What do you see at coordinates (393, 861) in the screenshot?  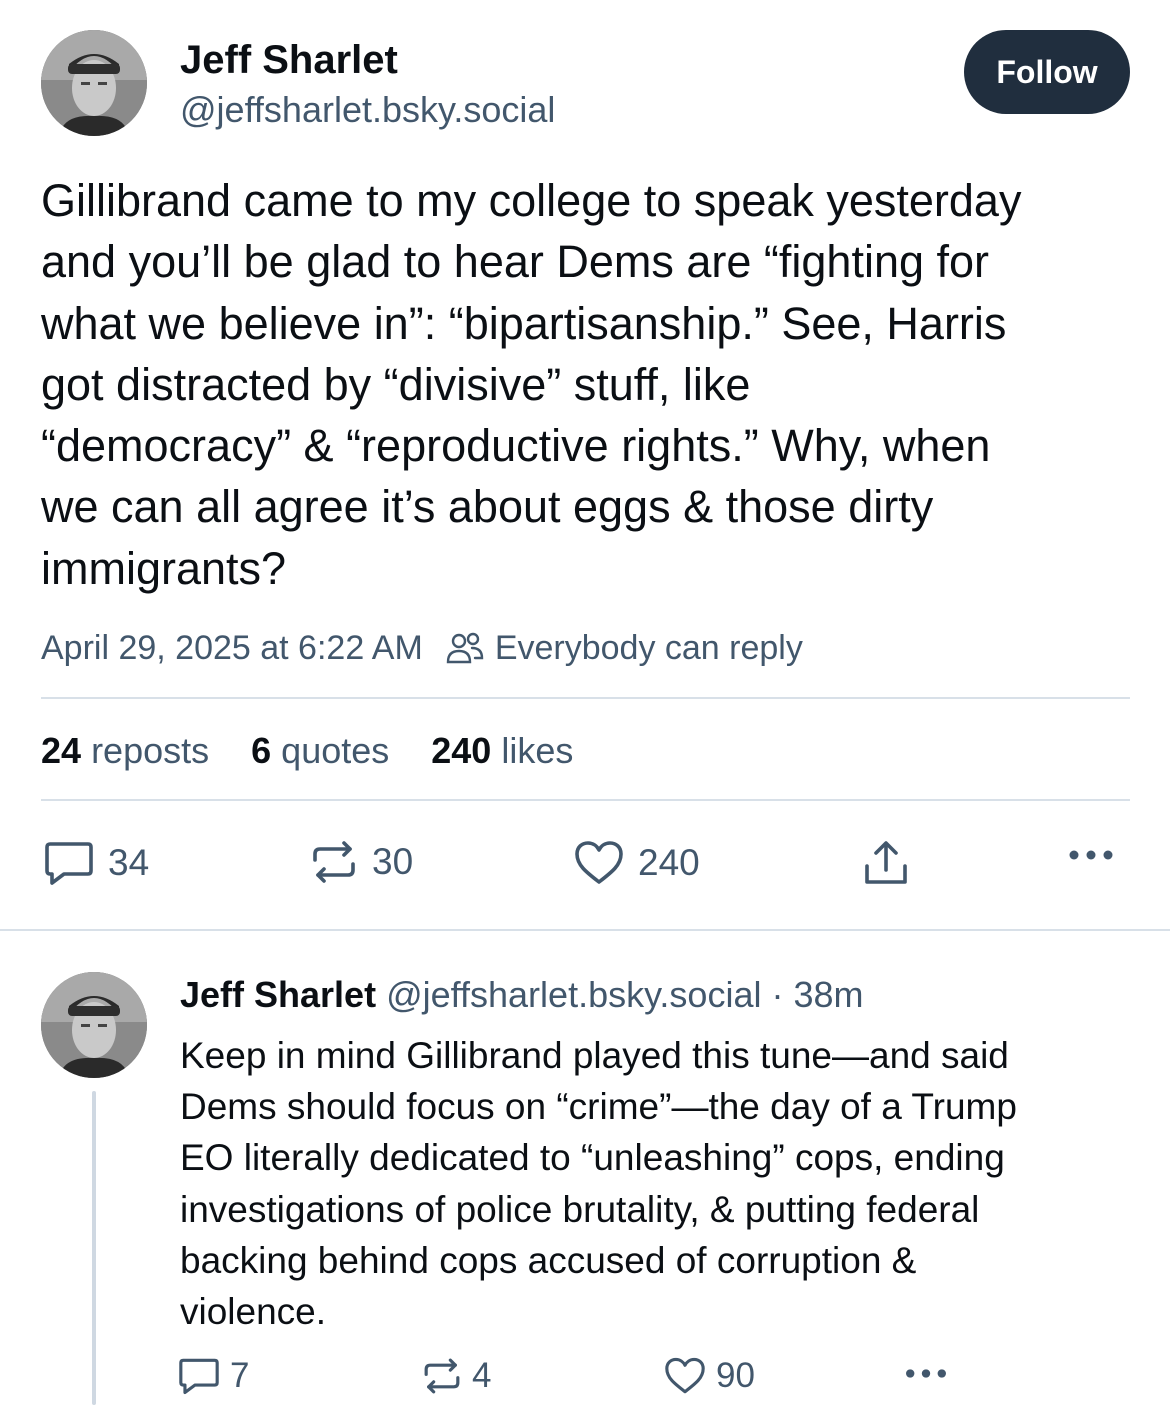 I see `repost-count: 30` at bounding box center [393, 861].